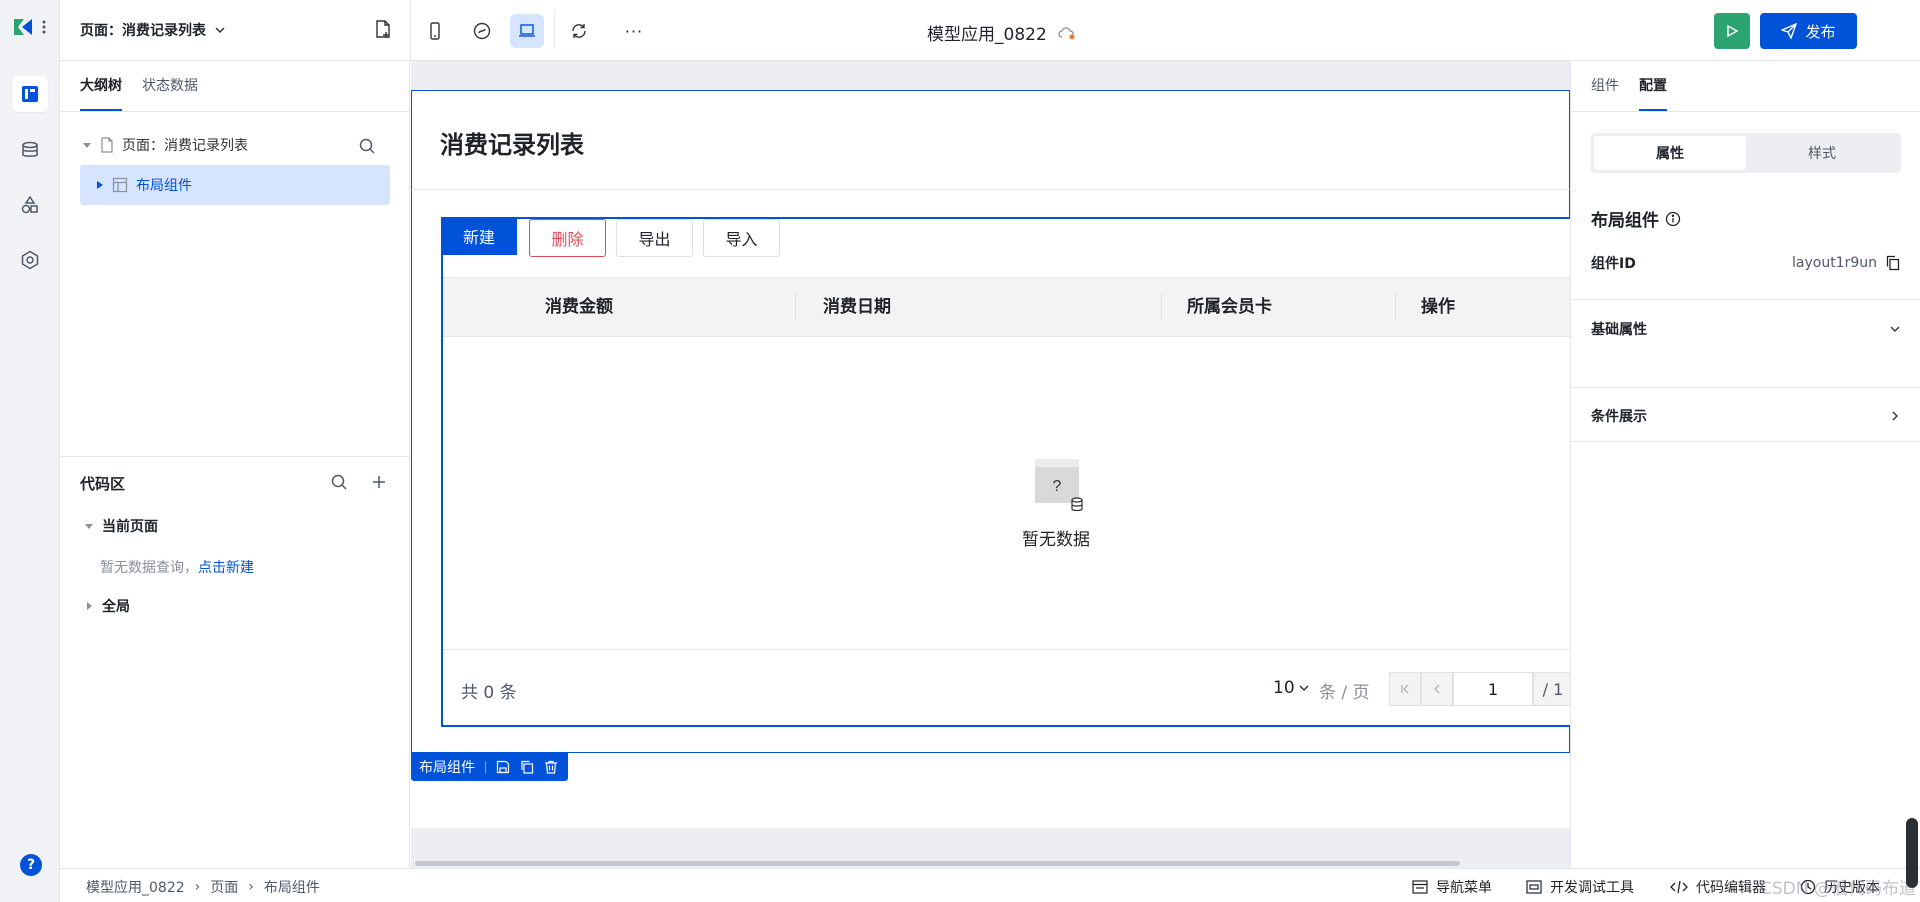  Describe the element at coordinates (1006, 688) in the screenshot. I see `table-footer: 共 0 条 10 条 / 页 1 / 1` at that location.